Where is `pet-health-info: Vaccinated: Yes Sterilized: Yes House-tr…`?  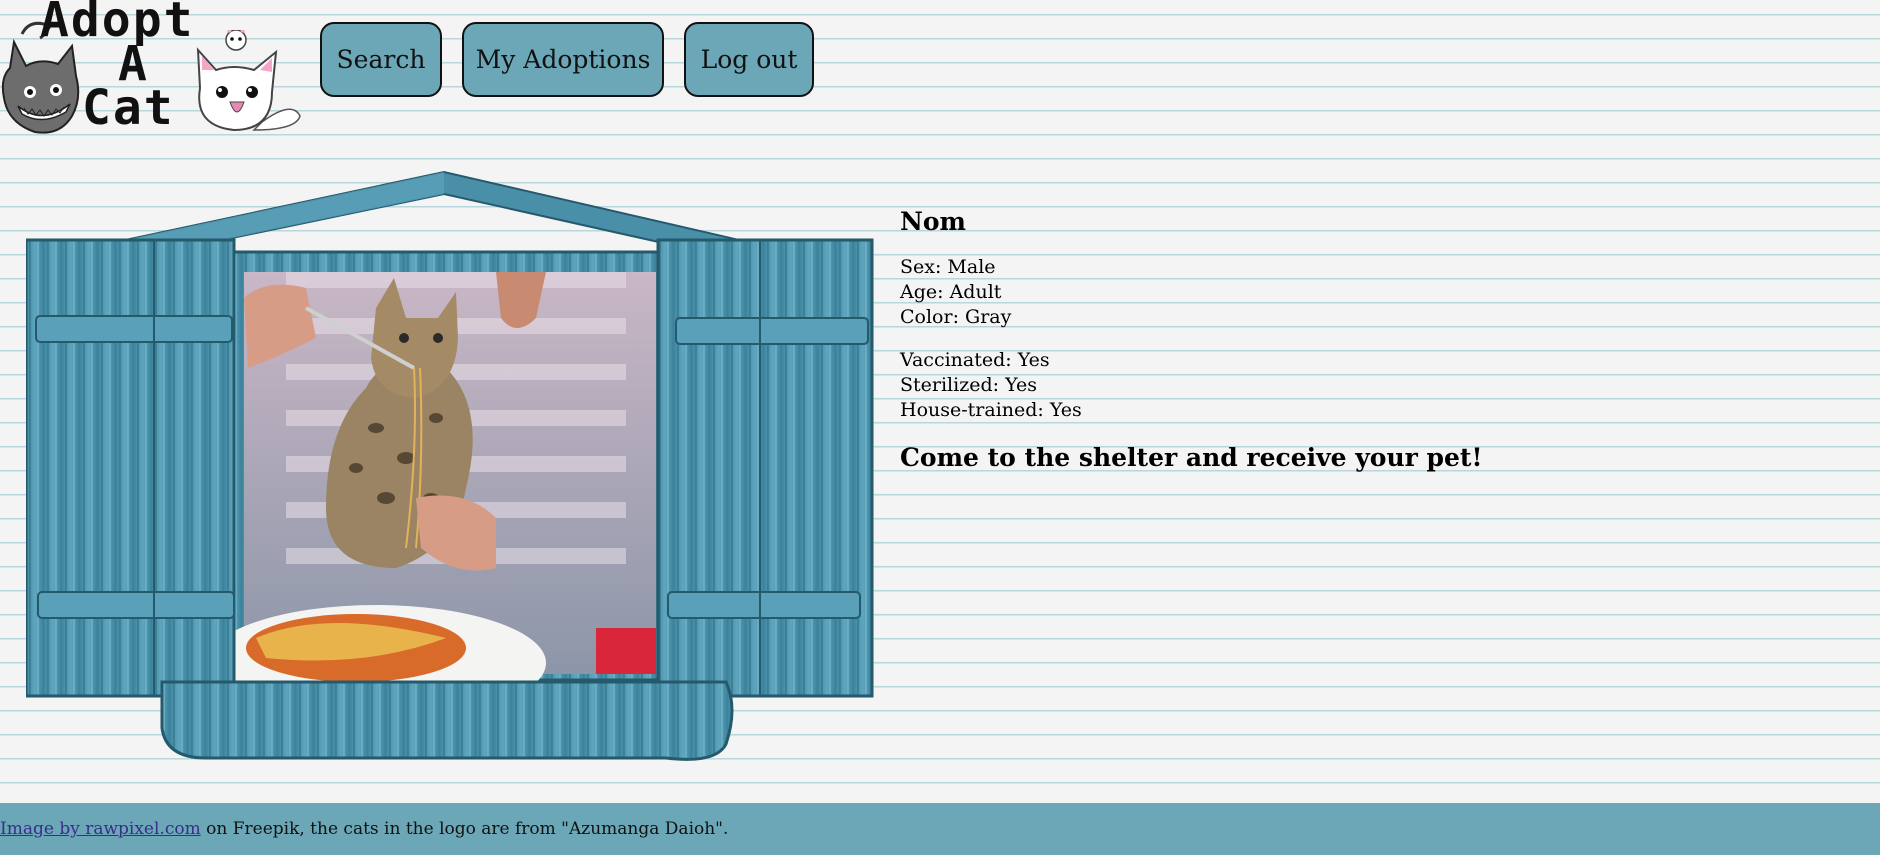 pet-health-info: Vaccinated: Yes Sterilized: Yes House-tr… is located at coordinates (1250, 385).